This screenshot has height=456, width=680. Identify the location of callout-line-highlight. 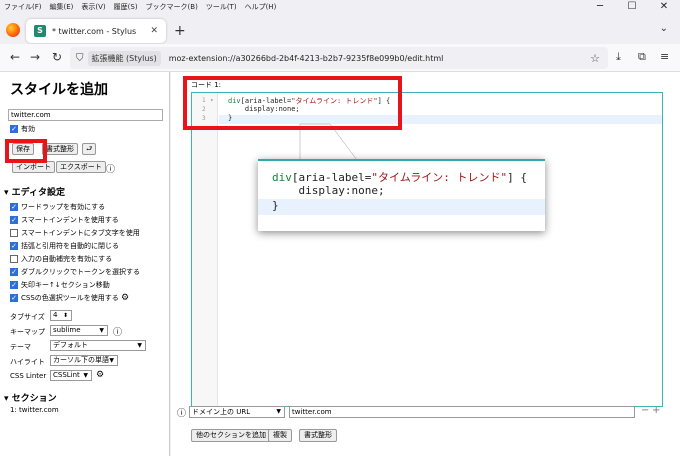
(401, 207).